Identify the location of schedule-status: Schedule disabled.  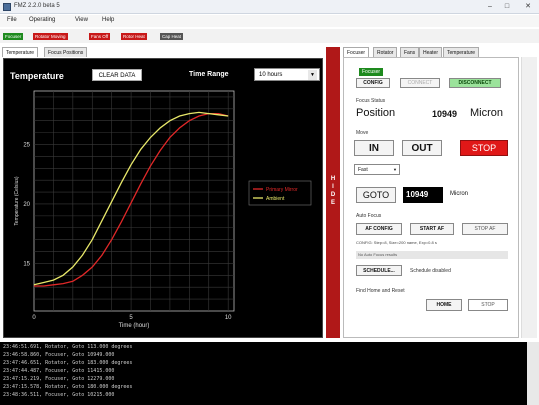
(430, 271).